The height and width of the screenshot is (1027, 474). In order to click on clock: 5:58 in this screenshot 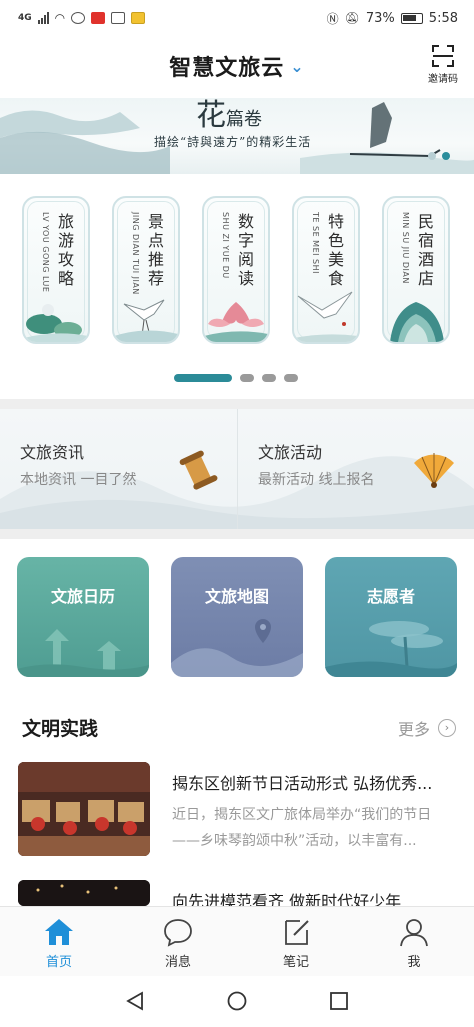, I will do `click(443, 18)`.